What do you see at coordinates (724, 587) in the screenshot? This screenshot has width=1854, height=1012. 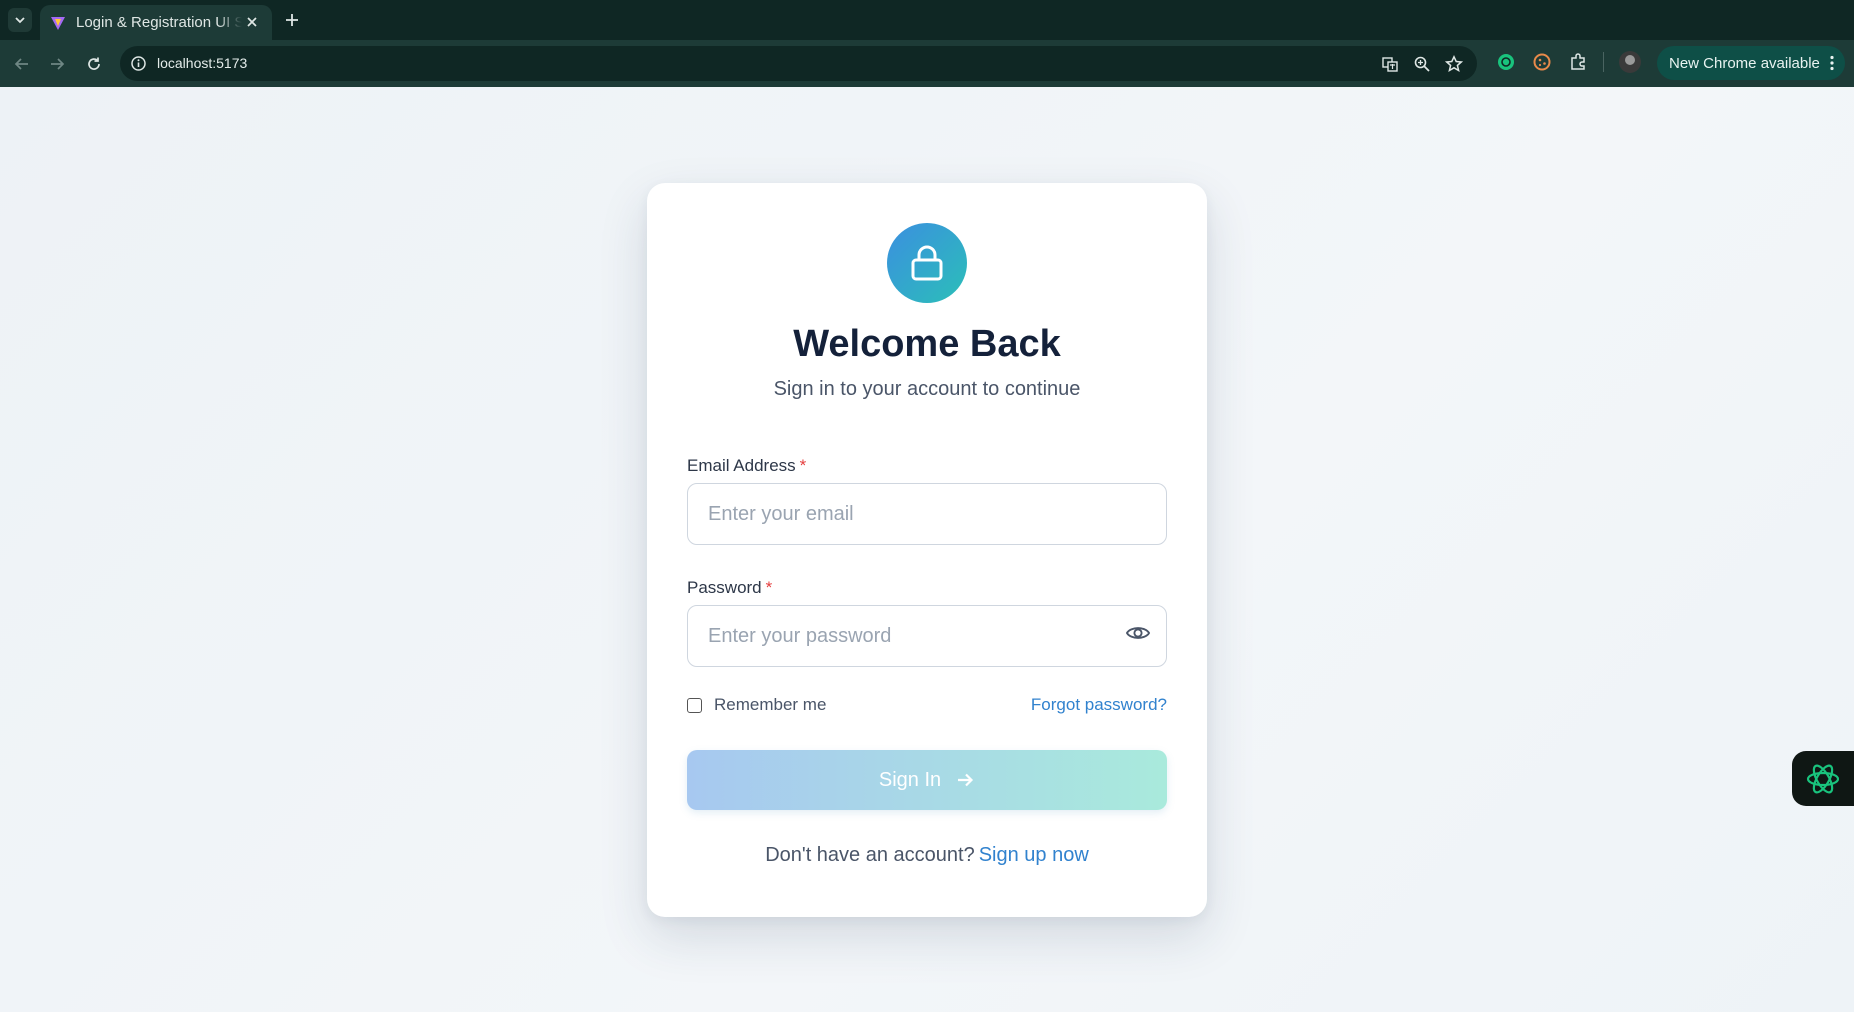 I see `password-label-text: Password` at bounding box center [724, 587].